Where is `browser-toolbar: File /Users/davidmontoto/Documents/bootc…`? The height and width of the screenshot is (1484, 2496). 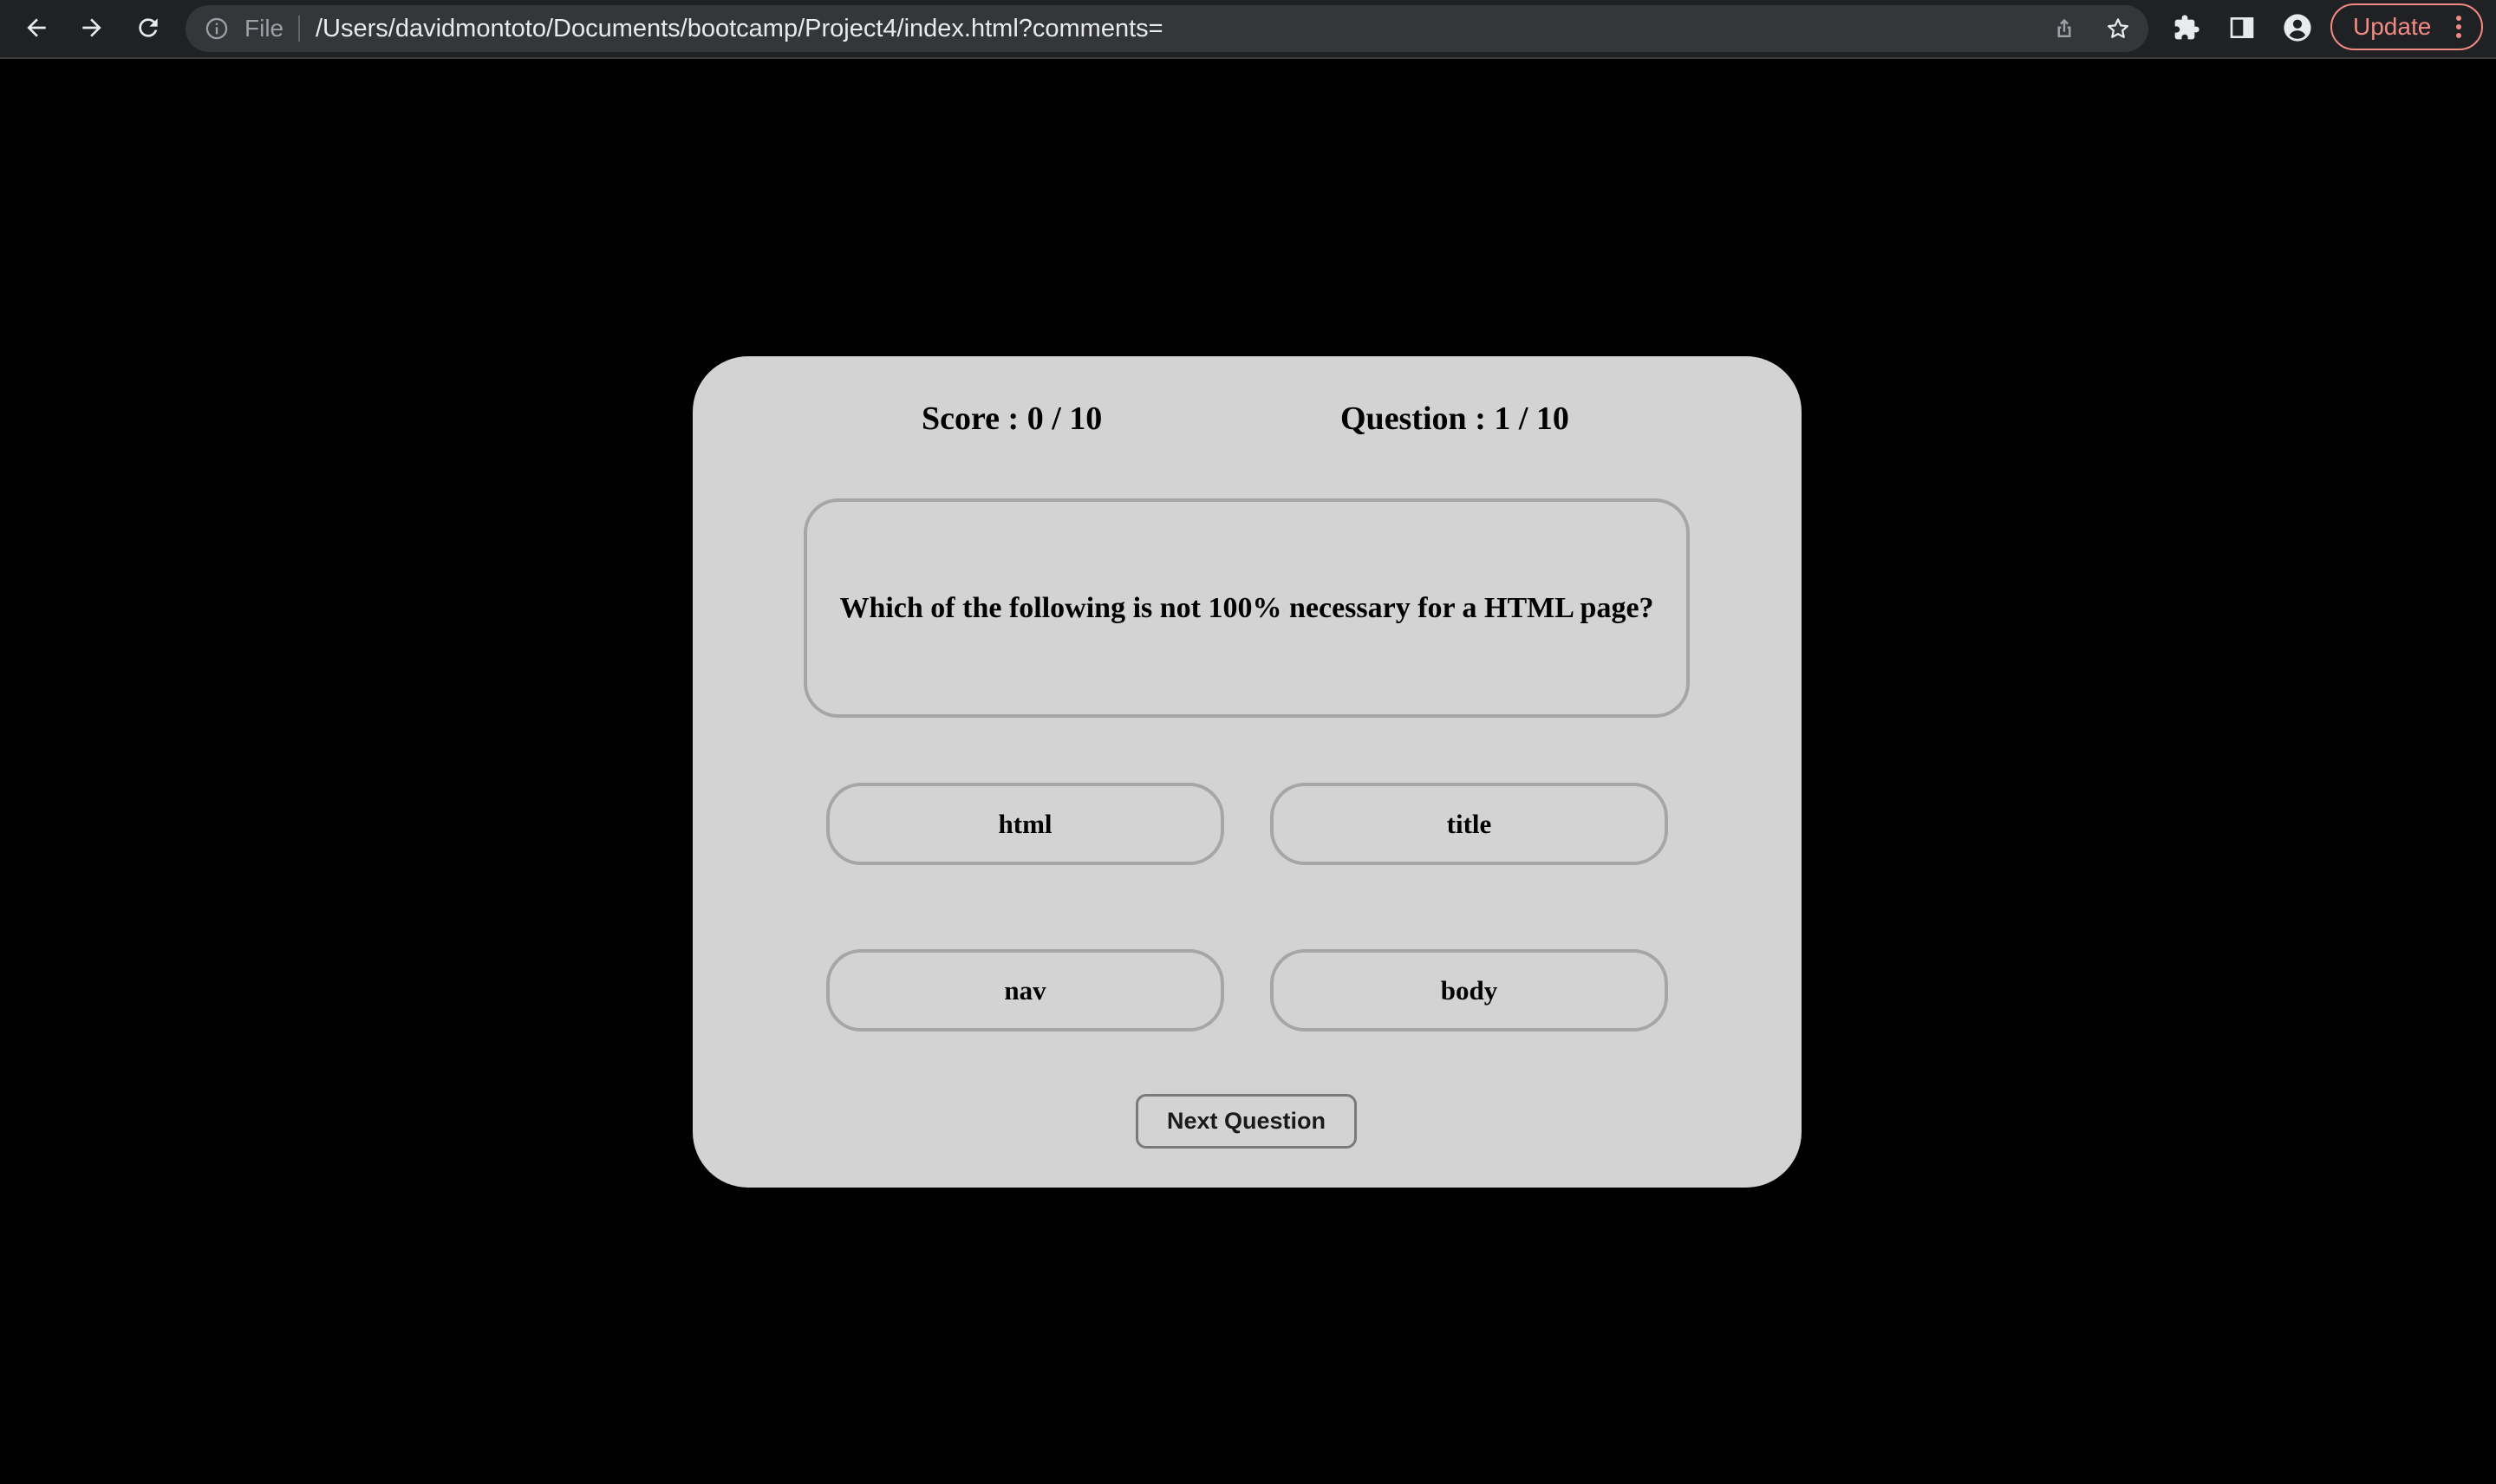
browser-toolbar: File /Users/davidmontoto/Documents/bootc… is located at coordinates (1248, 29).